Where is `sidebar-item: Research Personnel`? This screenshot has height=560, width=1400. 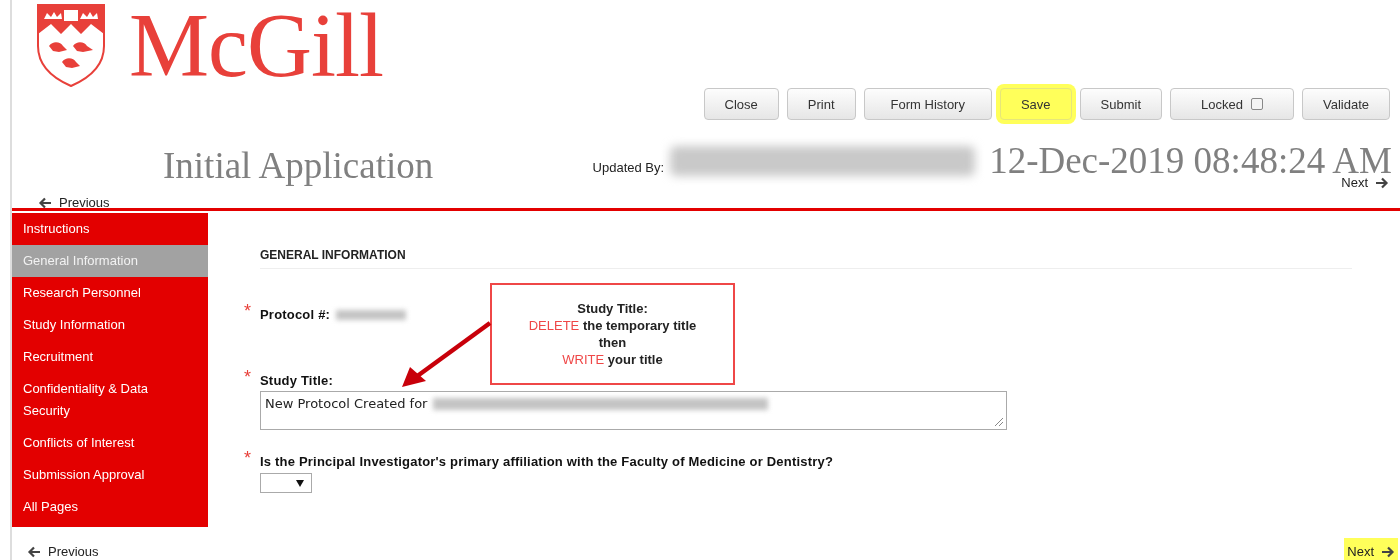
sidebar-item: Research Personnel is located at coordinates (110, 293).